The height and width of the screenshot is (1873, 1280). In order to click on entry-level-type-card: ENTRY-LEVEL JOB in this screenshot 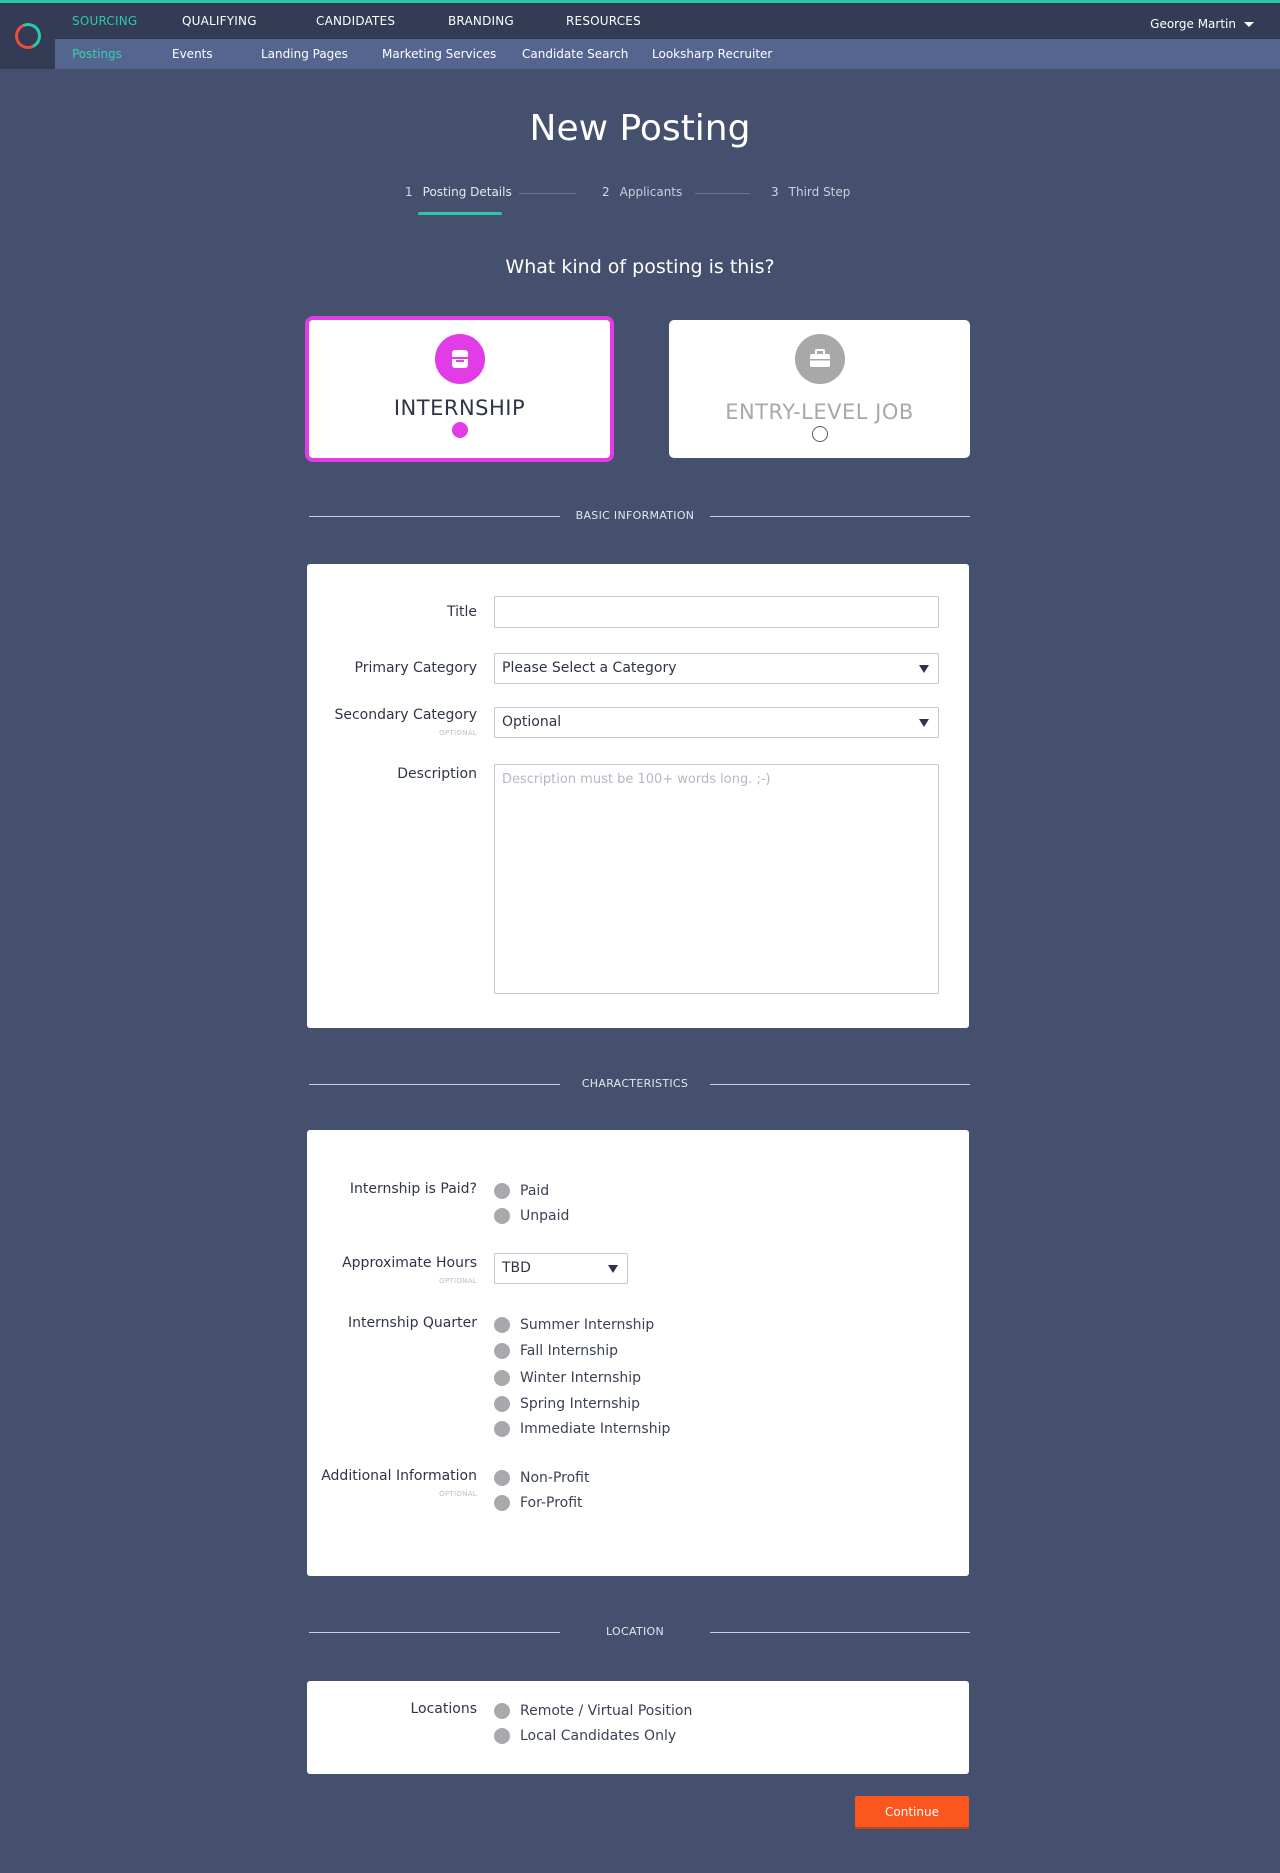, I will do `click(819, 389)`.